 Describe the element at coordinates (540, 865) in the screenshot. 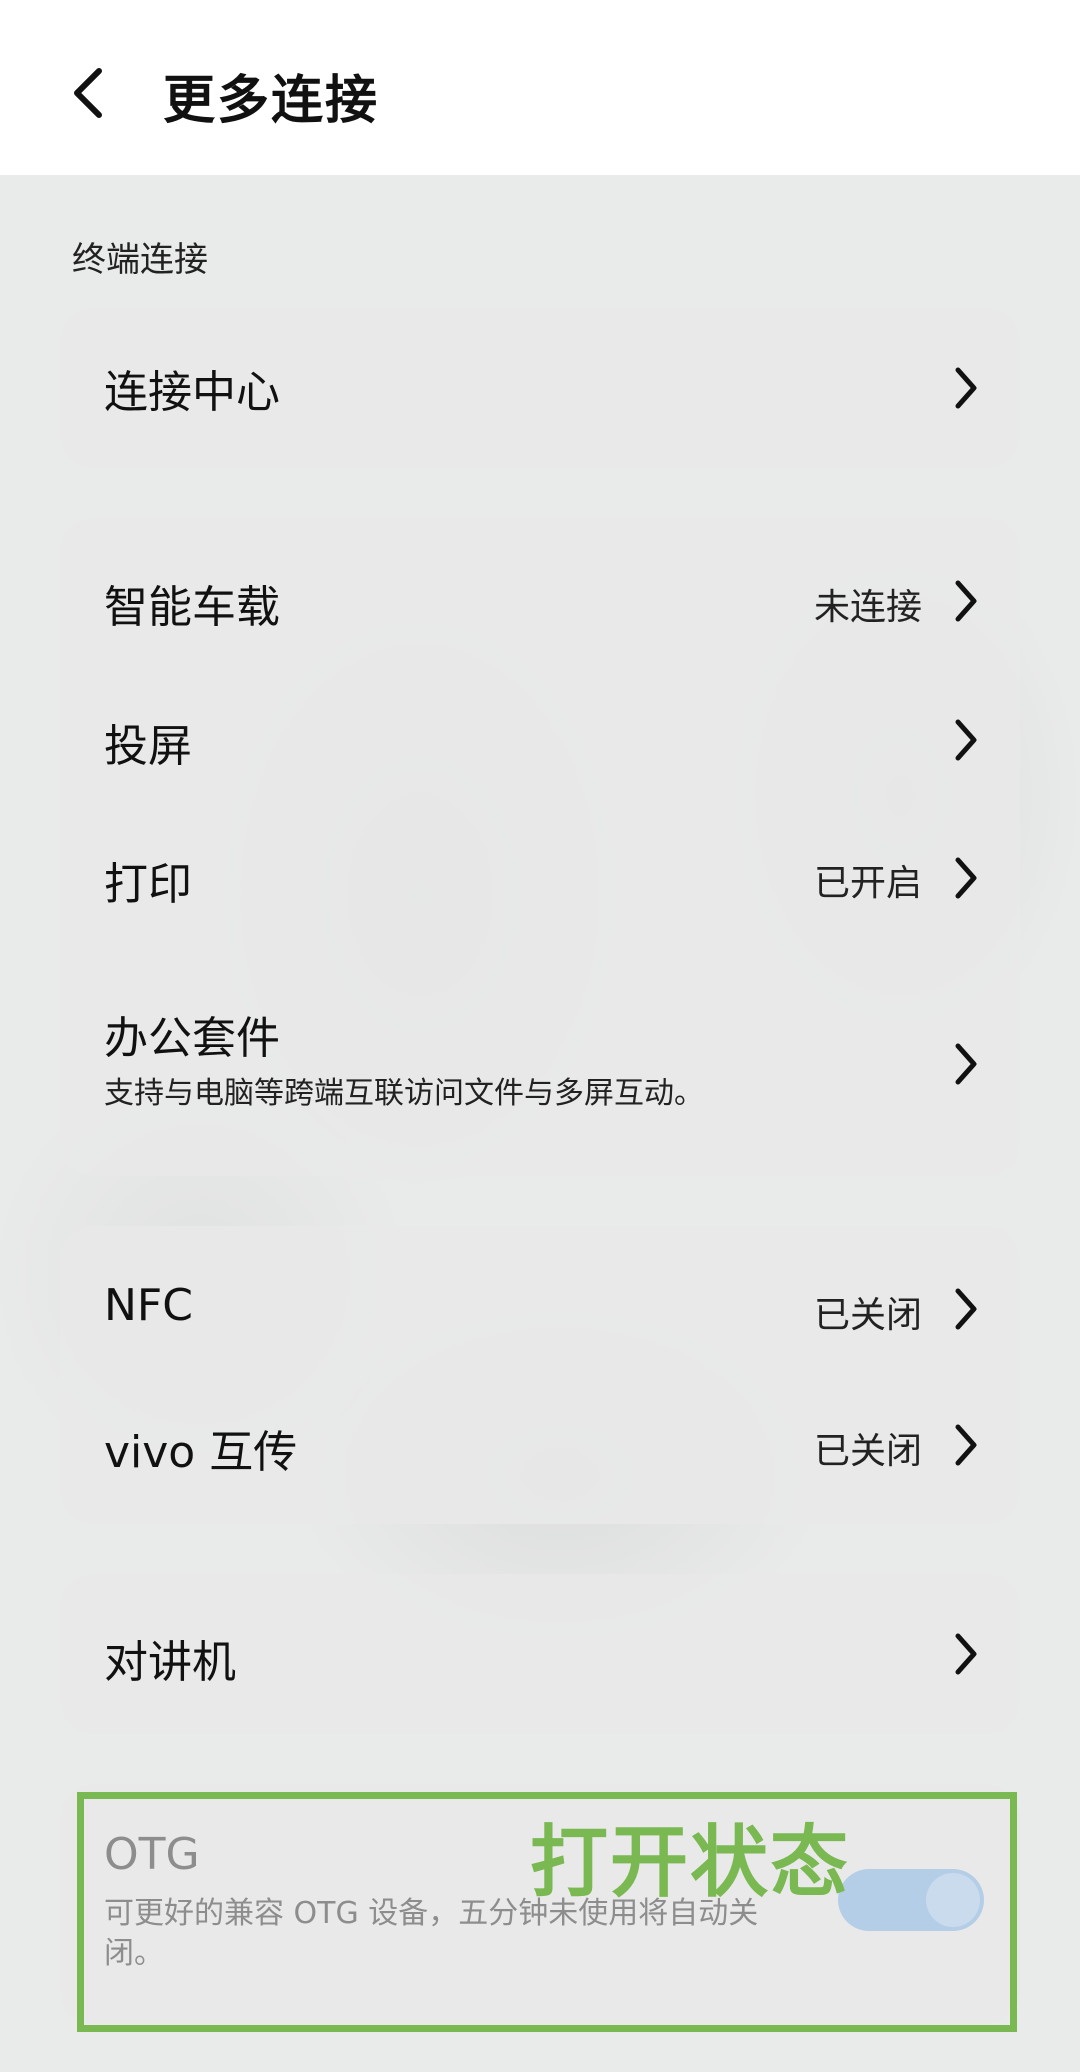

I see `row-print: 打印 已开启` at that location.